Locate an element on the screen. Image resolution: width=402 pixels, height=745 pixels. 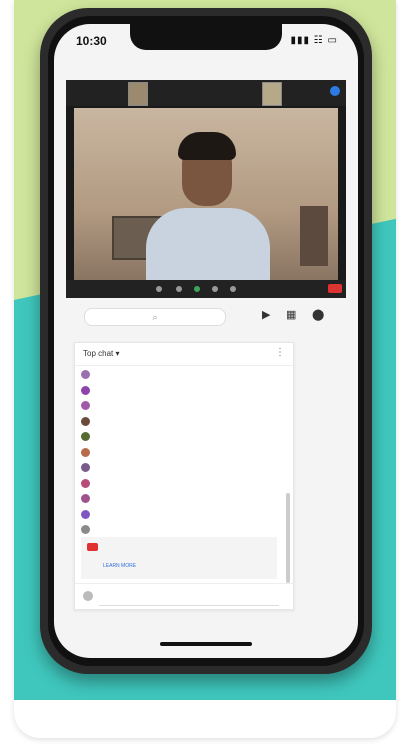
status-time: 10:30 is located at coordinates (91, 41).